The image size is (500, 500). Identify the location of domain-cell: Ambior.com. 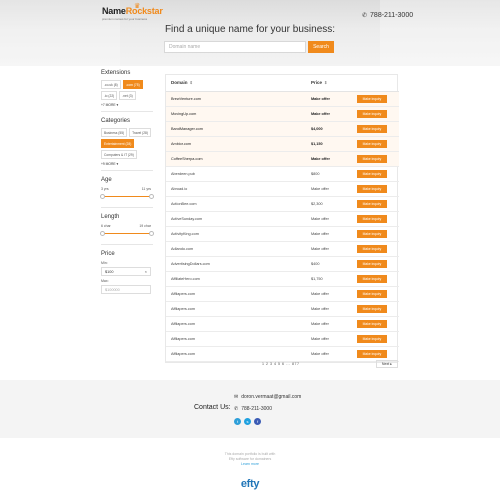
(236, 144).